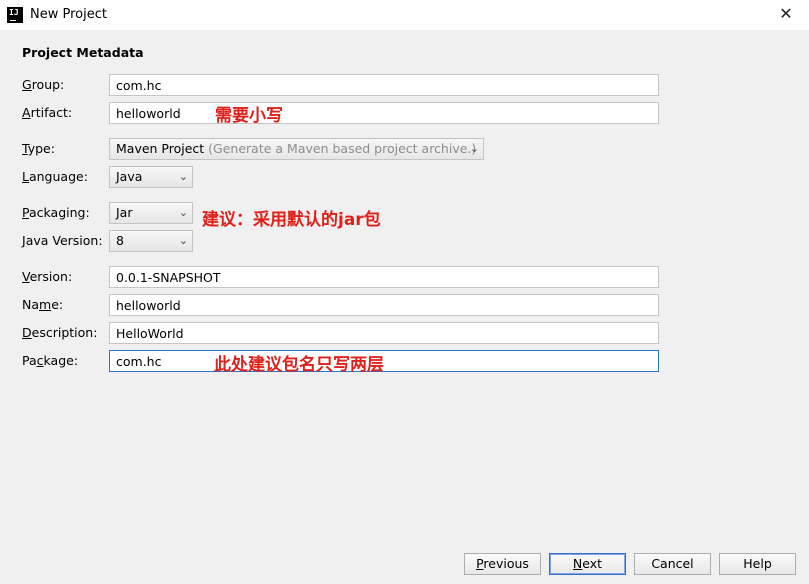 This screenshot has height=584, width=809. What do you see at coordinates (160, 148) in the screenshot?
I see `type-value: Maven Project` at bounding box center [160, 148].